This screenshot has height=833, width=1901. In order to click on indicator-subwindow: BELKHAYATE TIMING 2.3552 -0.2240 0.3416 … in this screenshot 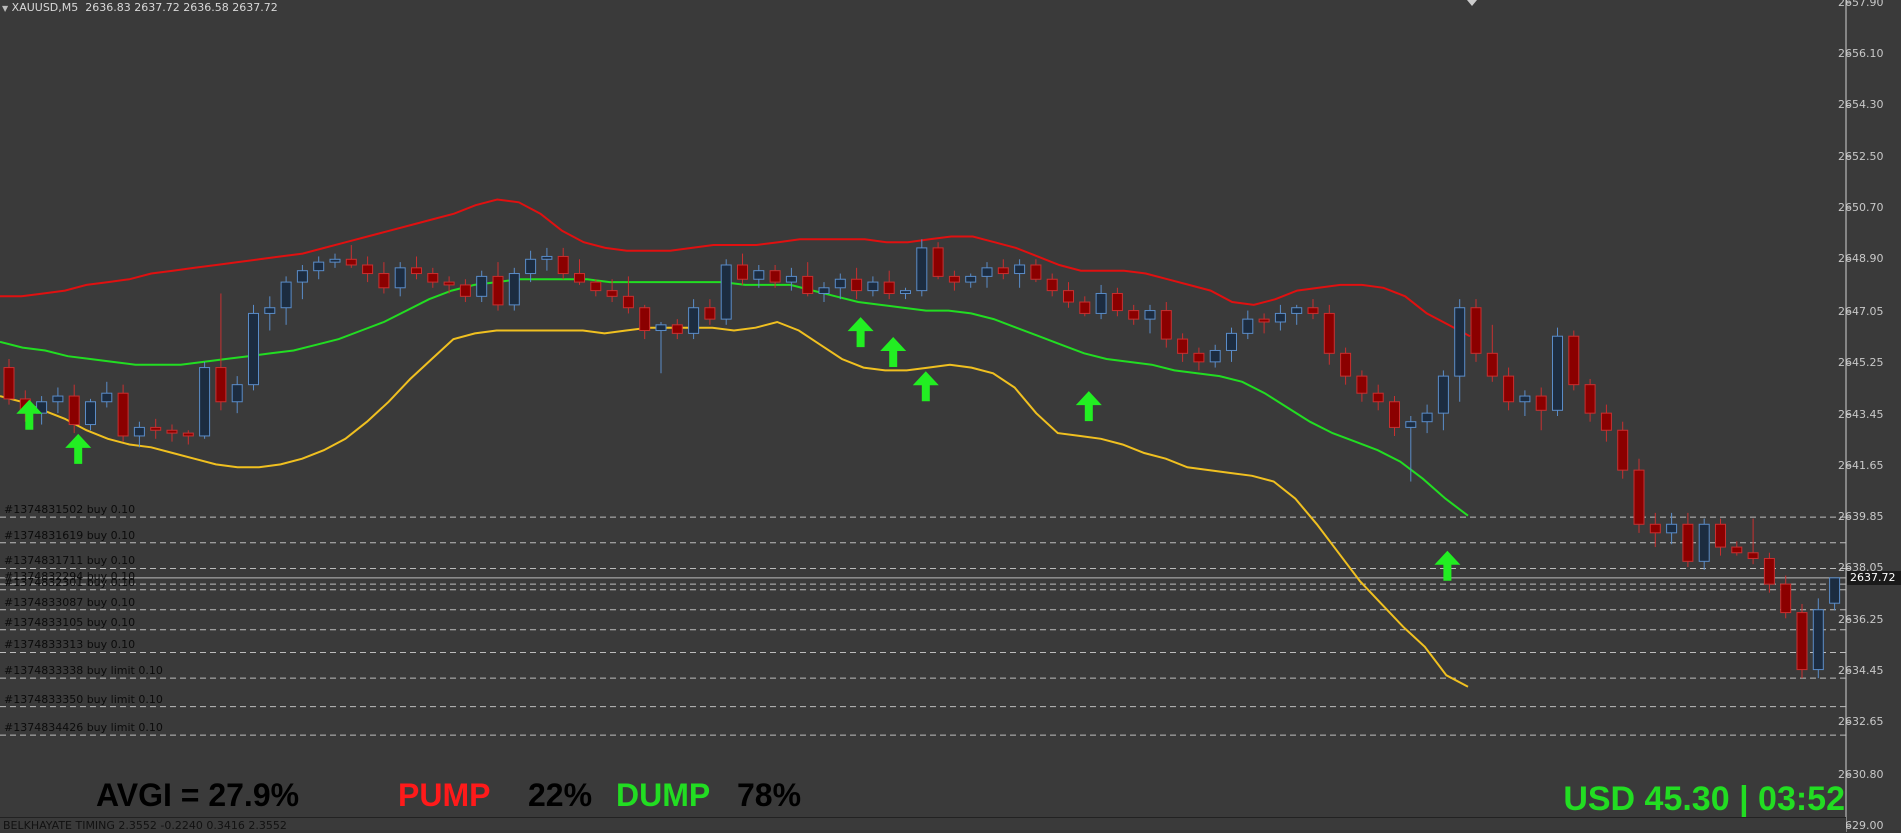, I will do `click(923, 824)`.